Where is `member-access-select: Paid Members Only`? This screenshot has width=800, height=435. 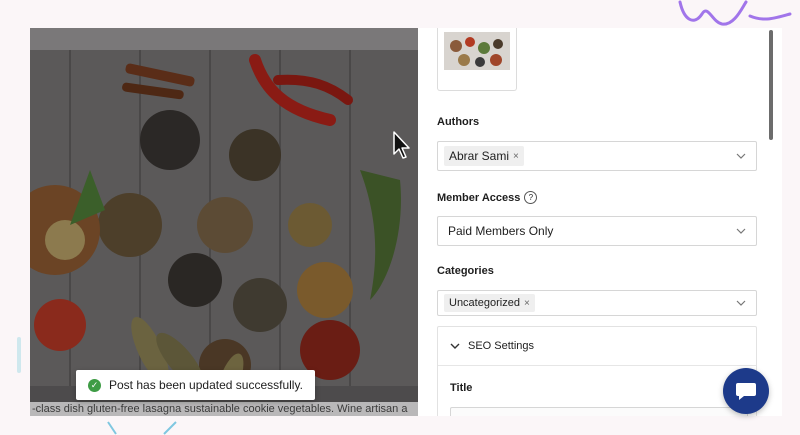
member-access-select: Paid Members Only is located at coordinates (597, 231).